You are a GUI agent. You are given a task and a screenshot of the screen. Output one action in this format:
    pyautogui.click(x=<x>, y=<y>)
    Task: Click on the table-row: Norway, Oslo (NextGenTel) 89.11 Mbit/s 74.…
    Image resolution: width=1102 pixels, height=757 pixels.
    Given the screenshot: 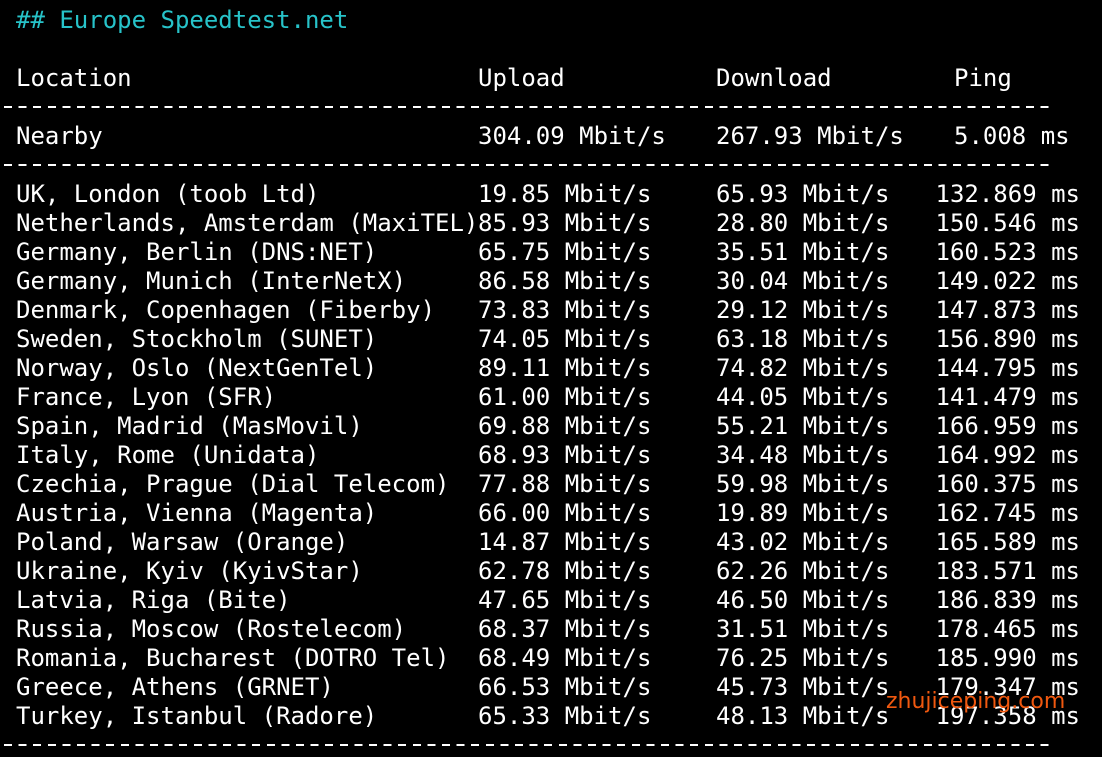 What is the action you would take?
    pyautogui.click(x=551, y=368)
    